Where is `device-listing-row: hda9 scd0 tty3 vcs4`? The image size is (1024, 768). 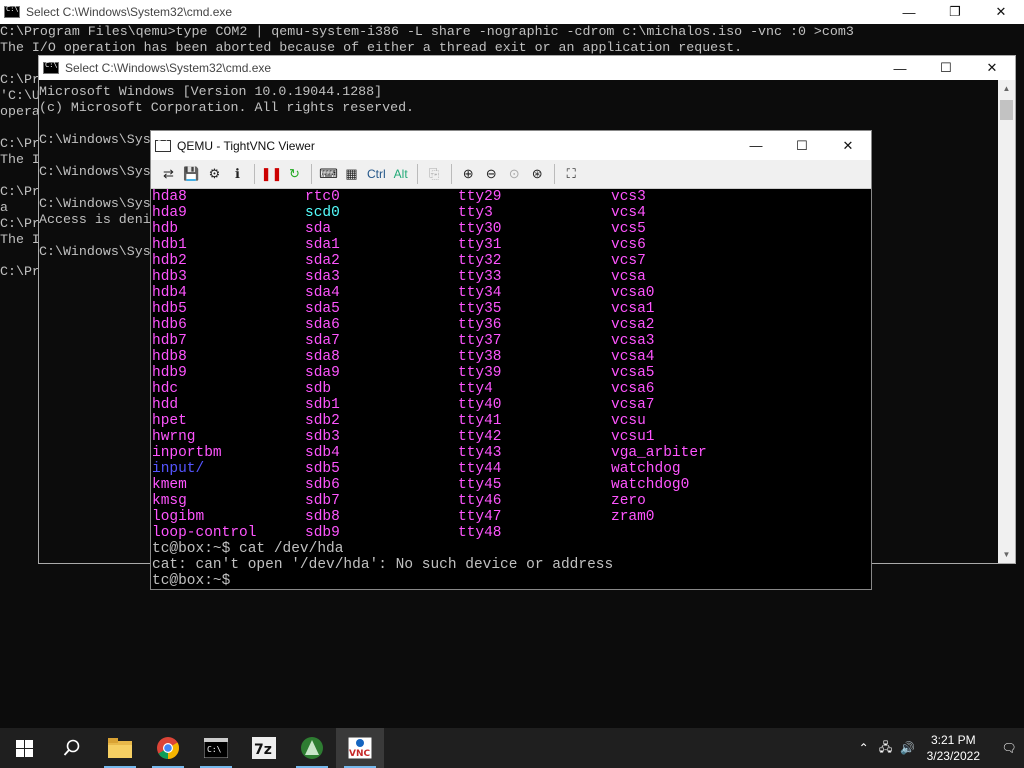
device-listing-row: hda9 scd0 tty3 vcs4 is located at coordinates (511, 213).